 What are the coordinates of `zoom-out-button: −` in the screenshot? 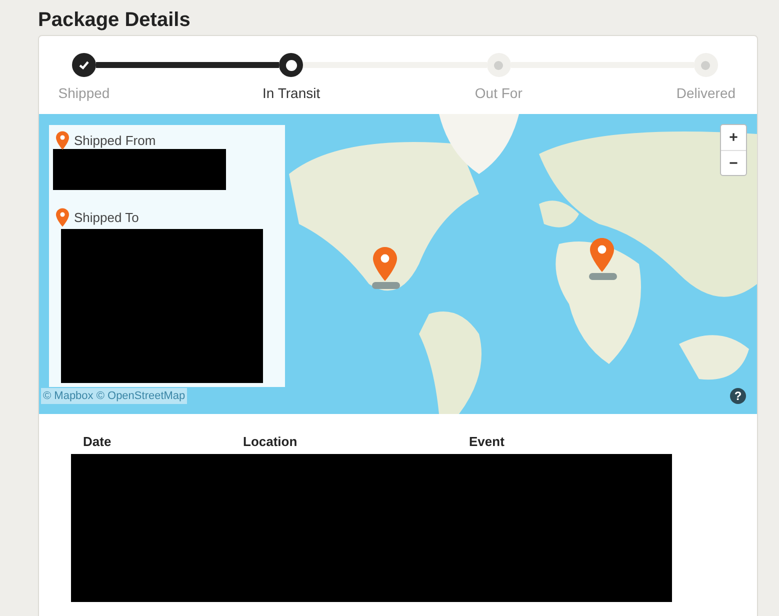 It's located at (733, 162).